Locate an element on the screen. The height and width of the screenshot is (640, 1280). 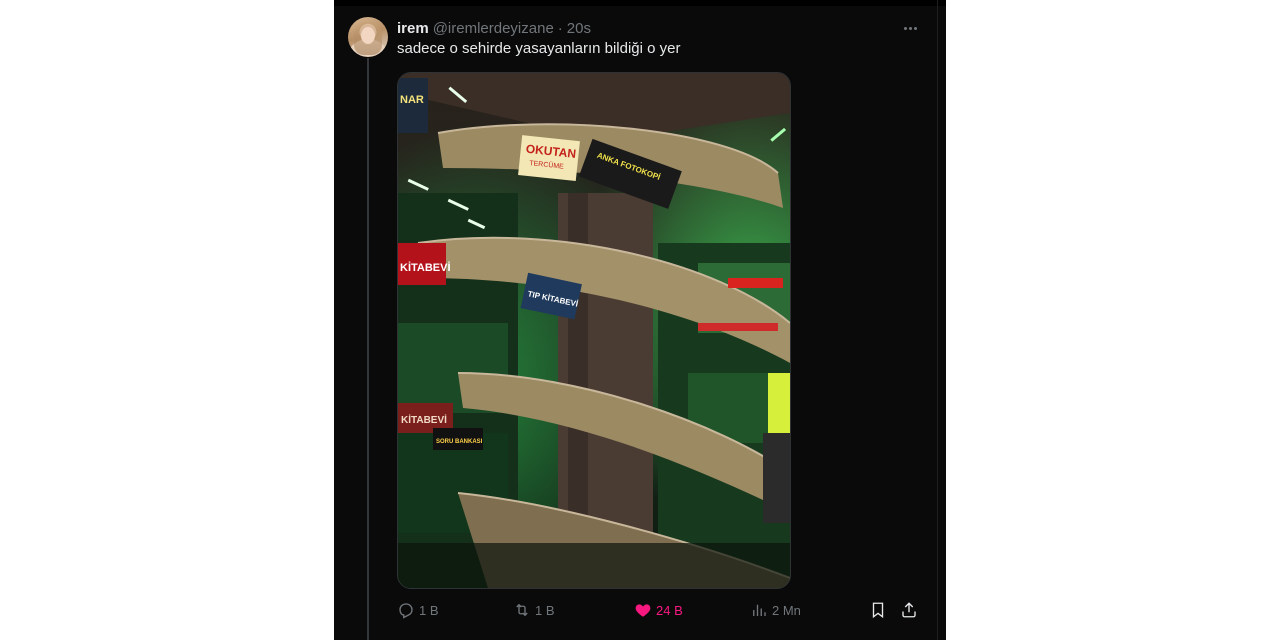
views-button: 2 Mn is located at coordinates (775, 610).